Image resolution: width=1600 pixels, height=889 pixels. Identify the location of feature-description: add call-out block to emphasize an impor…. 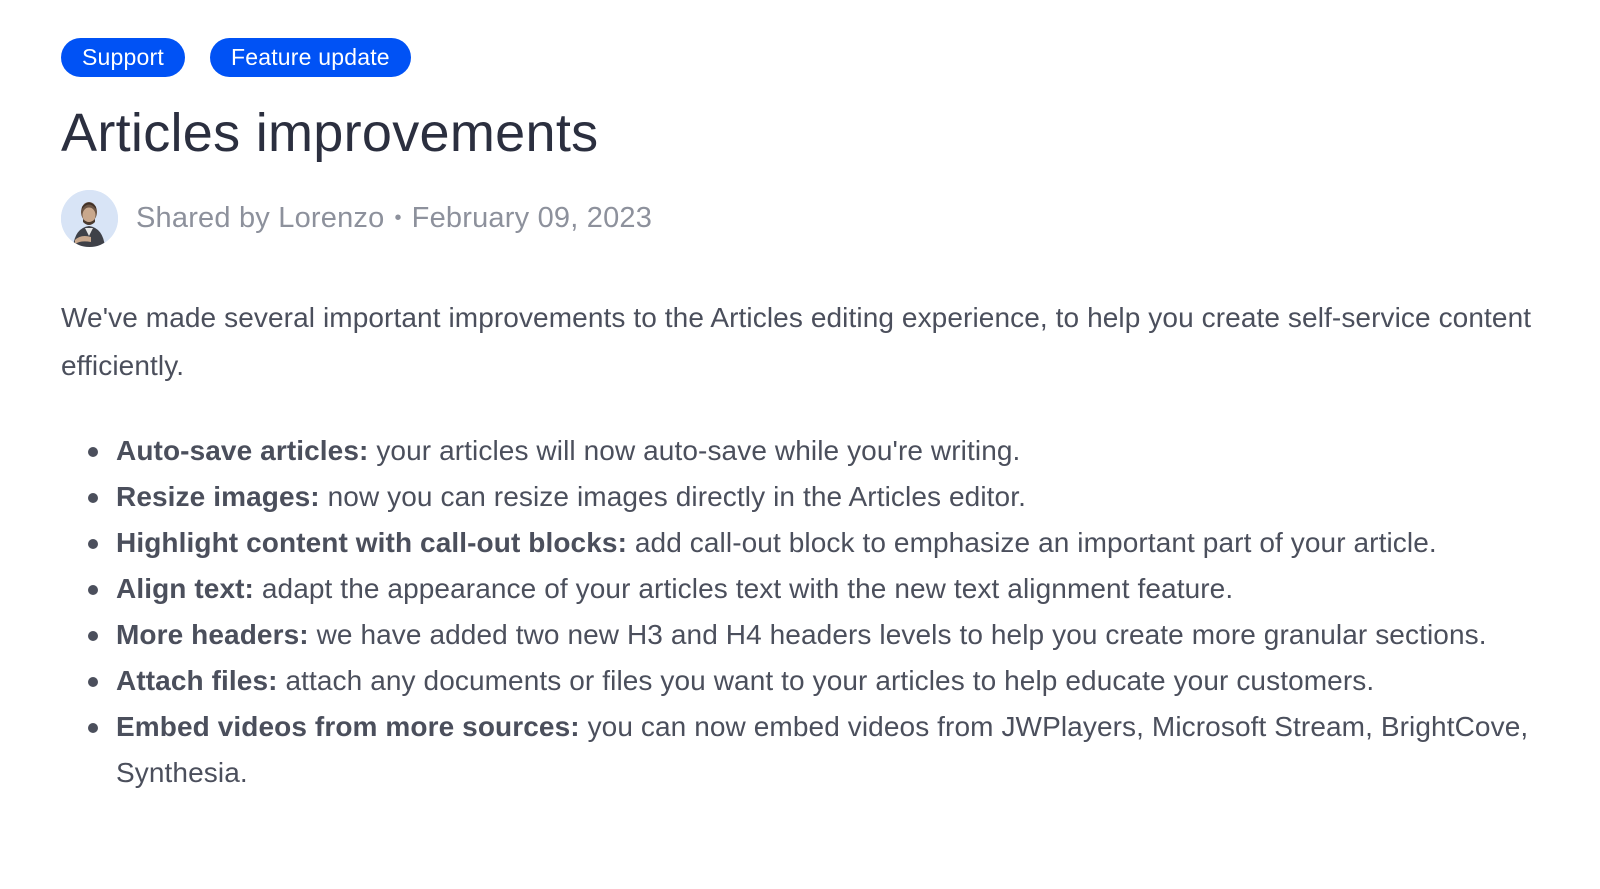
(1032, 542).